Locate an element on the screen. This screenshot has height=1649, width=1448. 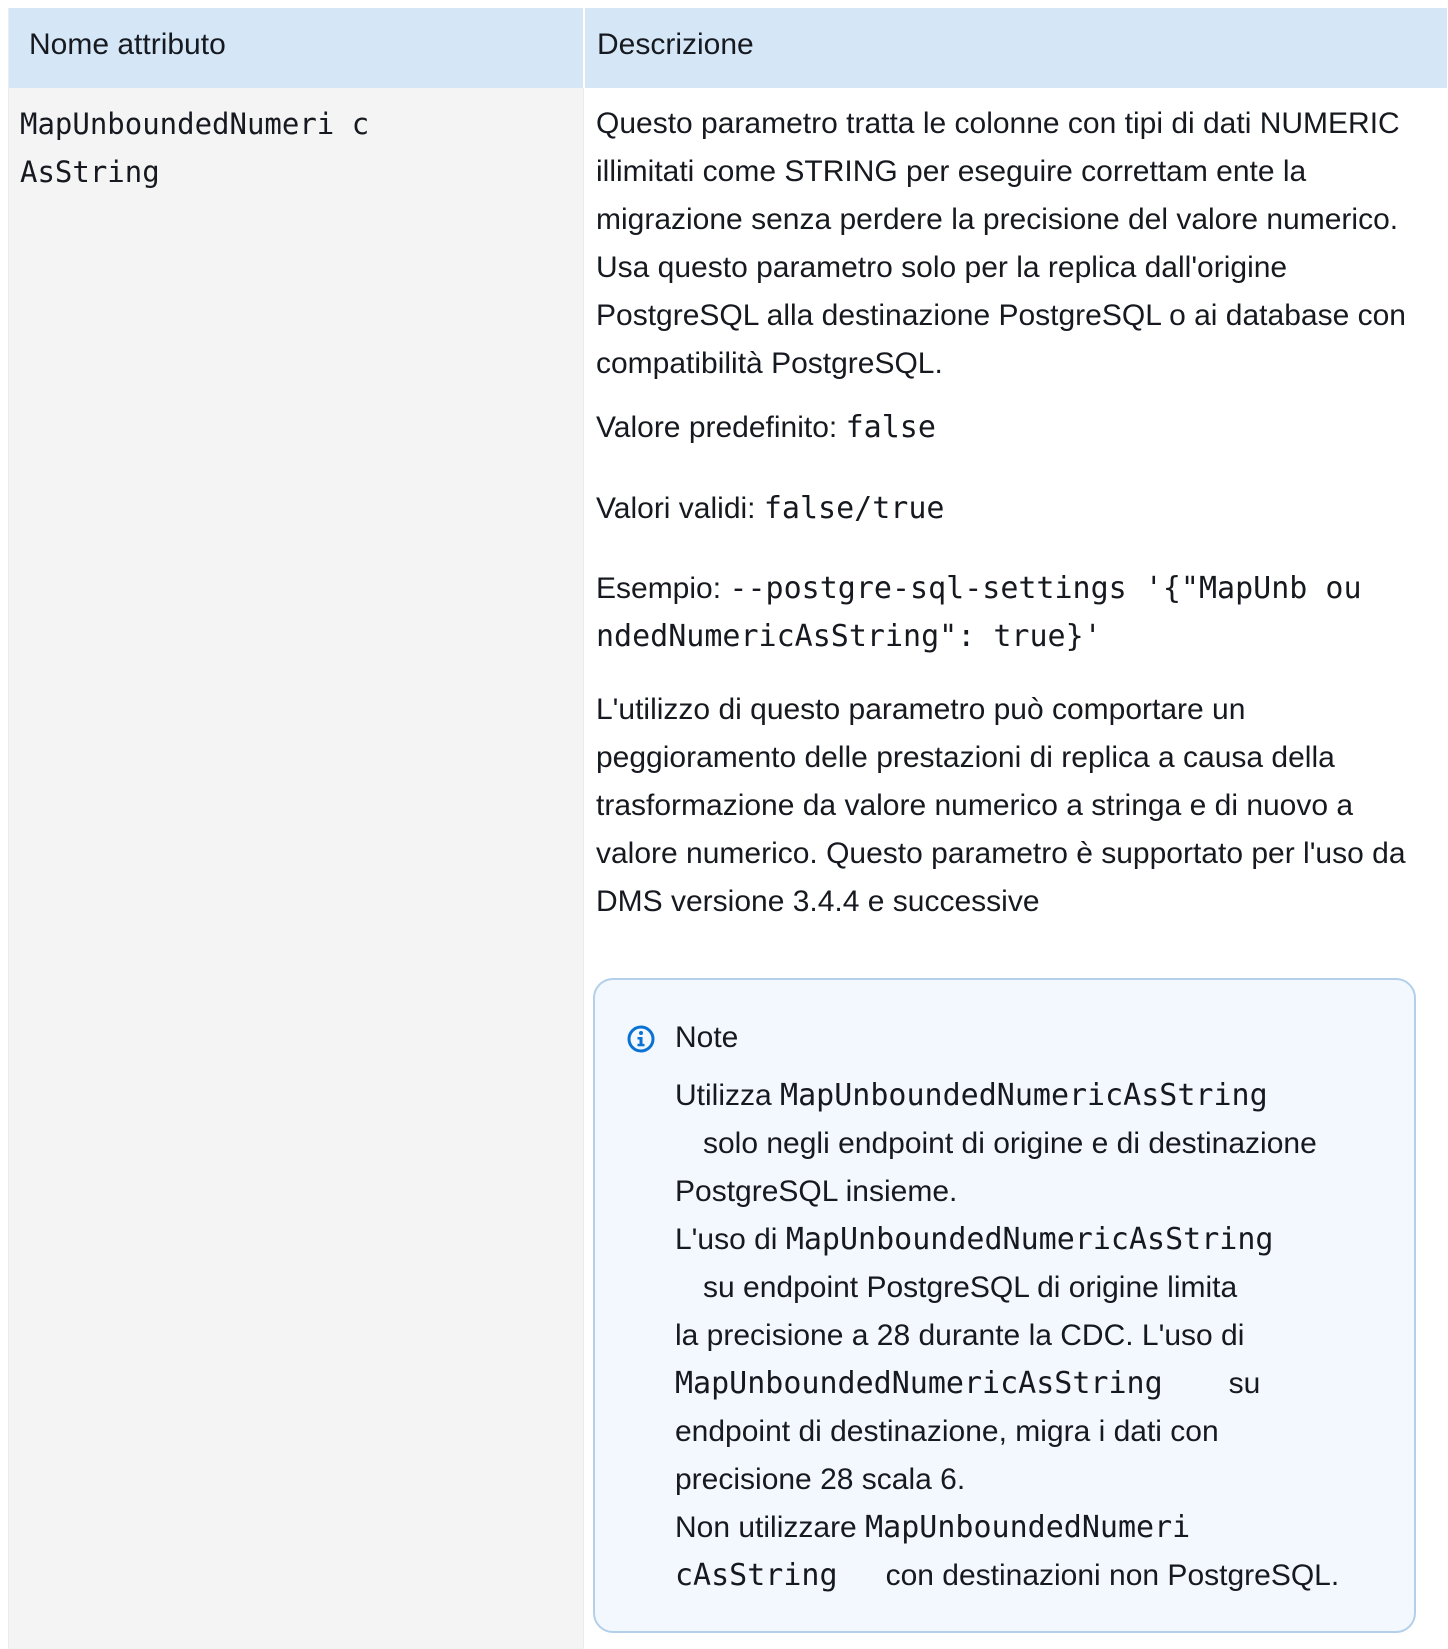
valid-values-line: Valori validi: false/true is located at coordinates (1016, 509).